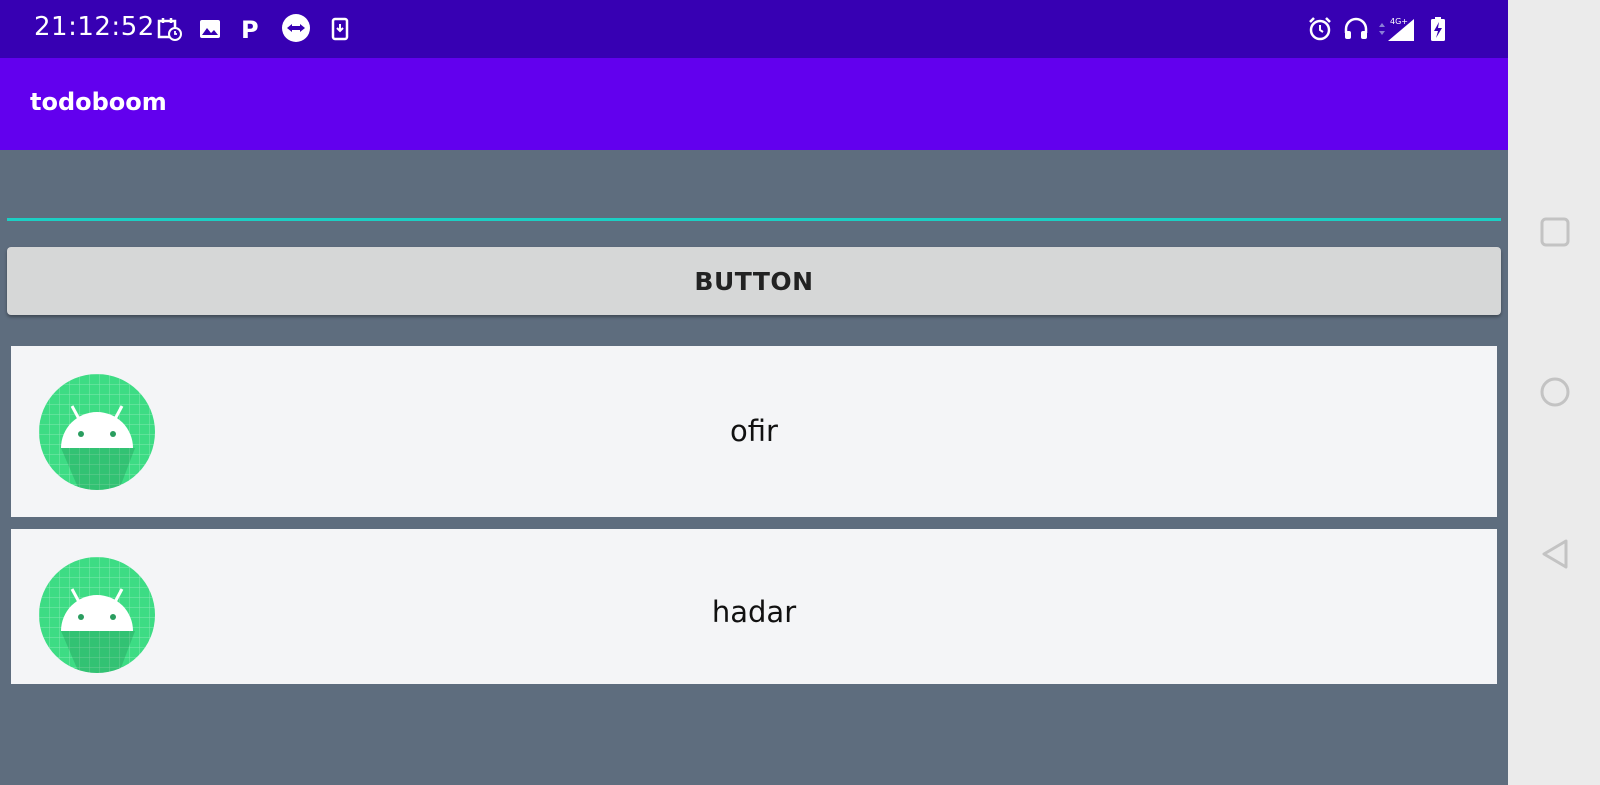 This screenshot has height=785, width=1600. I want to click on app-bar: todoboom, so click(754, 104).